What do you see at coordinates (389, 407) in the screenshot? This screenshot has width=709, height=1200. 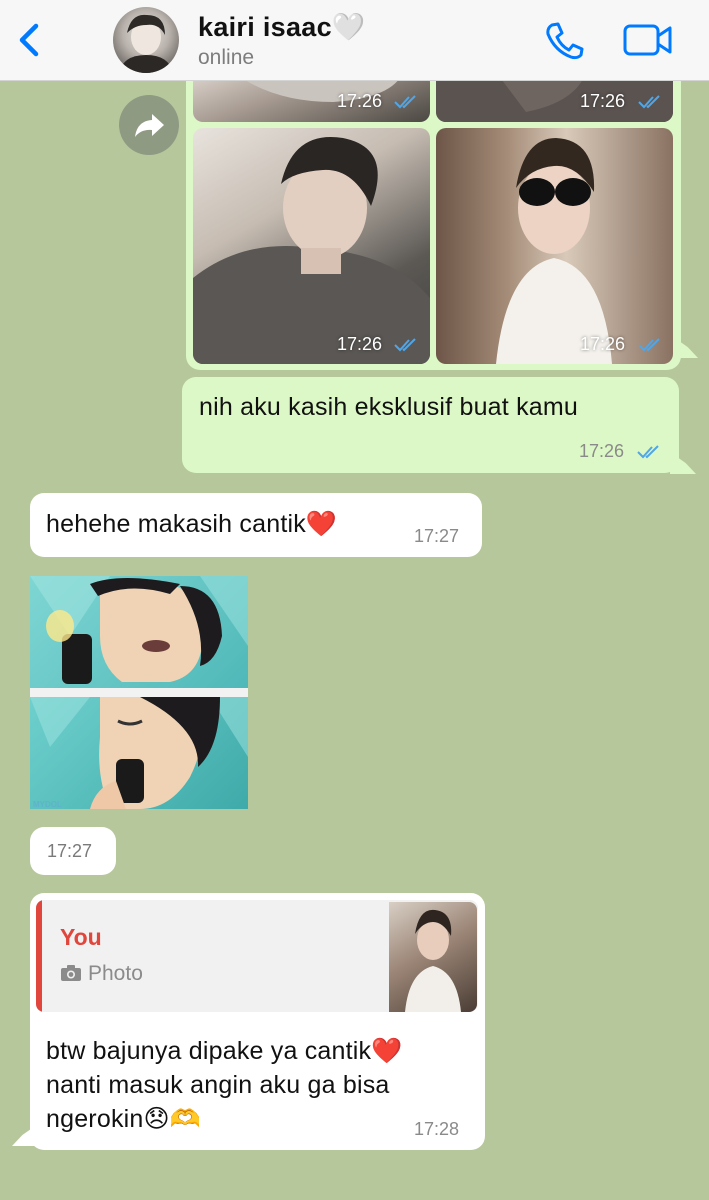 I see `message-text: nih aku kasih eksklusif buat kamu` at bounding box center [389, 407].